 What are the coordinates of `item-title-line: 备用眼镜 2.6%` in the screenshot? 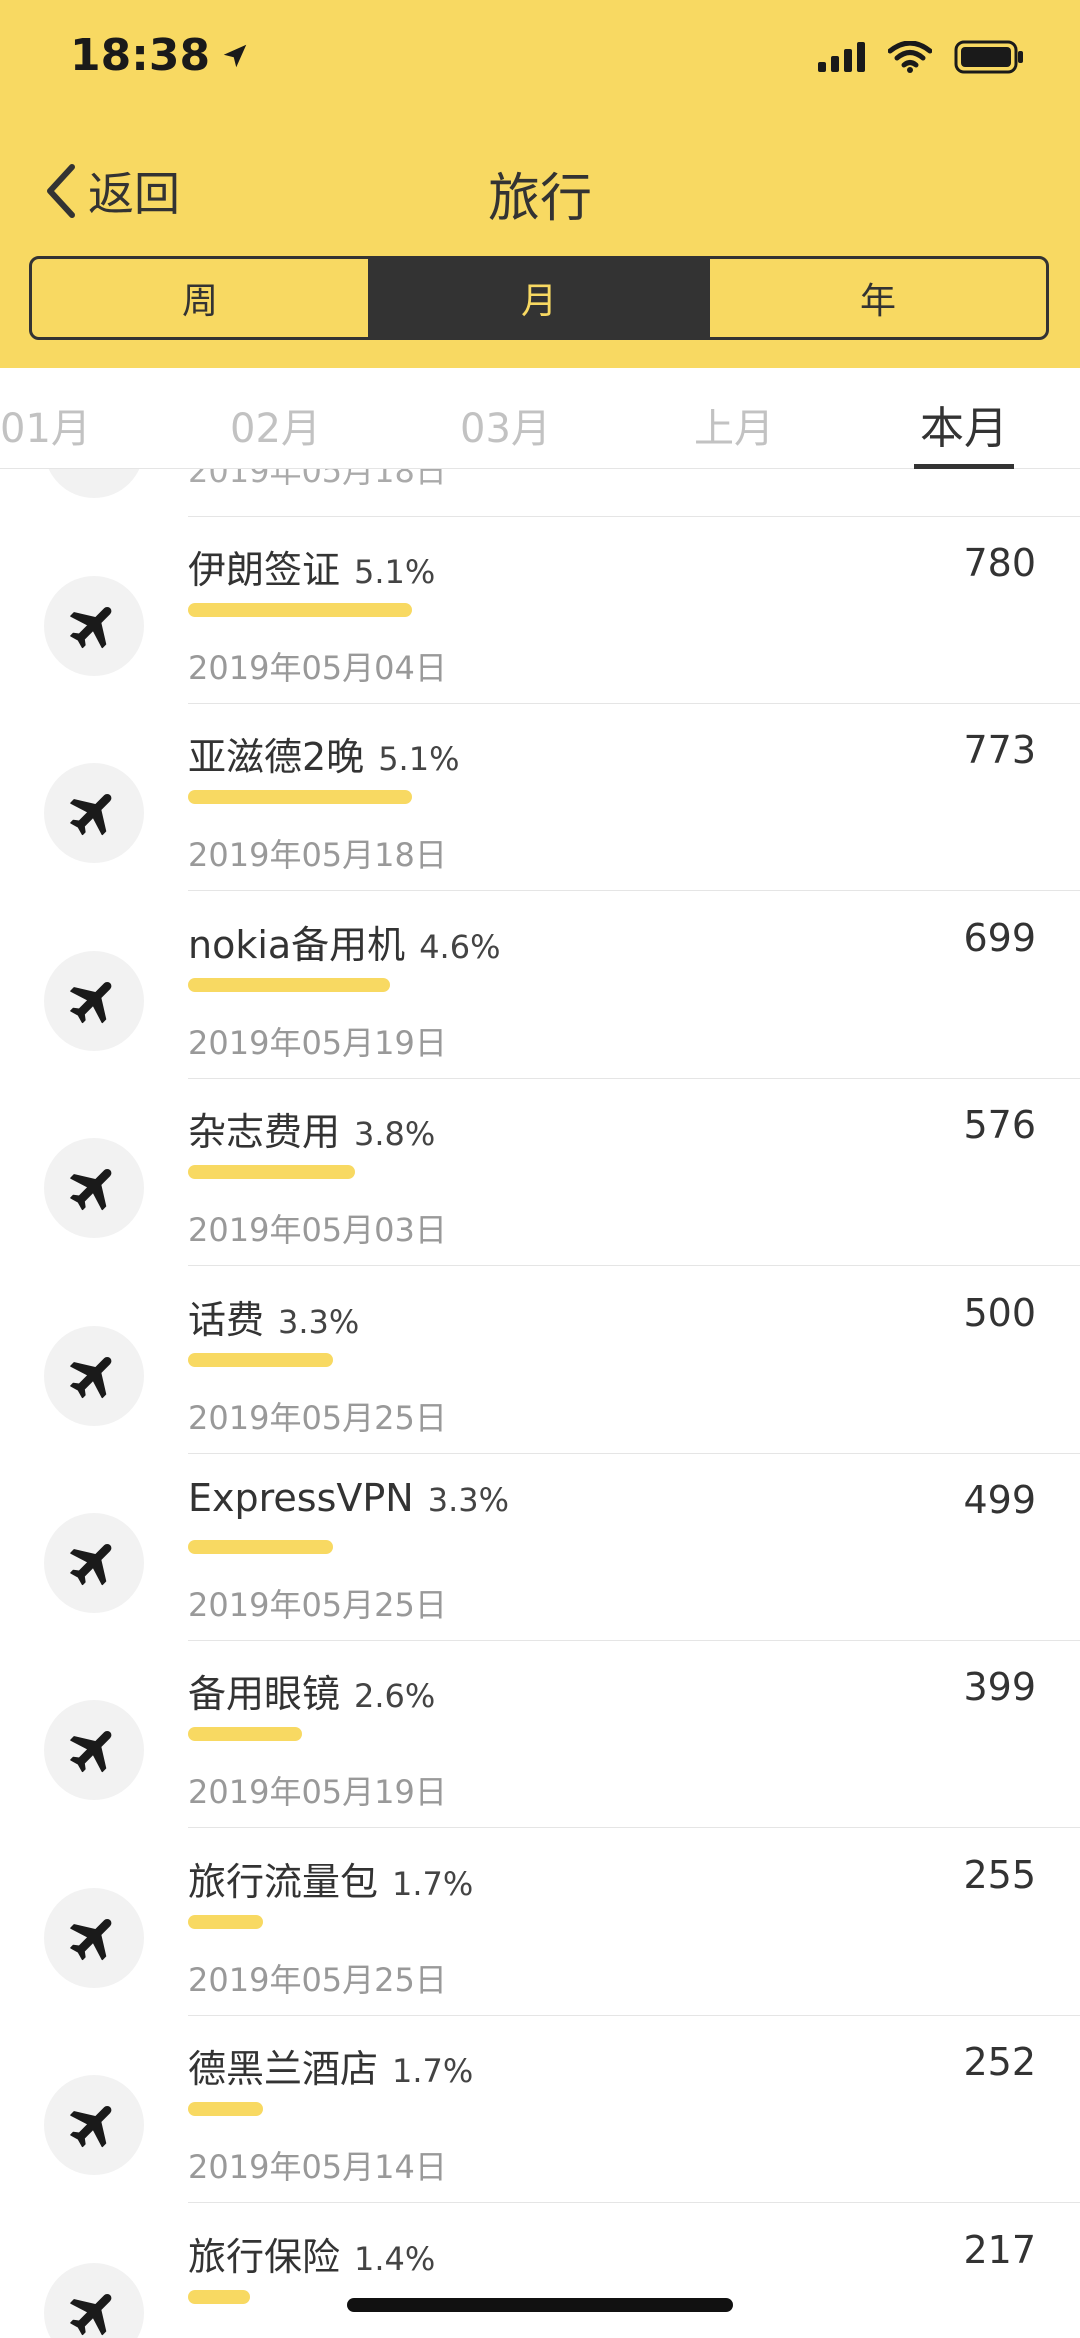 It's located at (311, 1690).